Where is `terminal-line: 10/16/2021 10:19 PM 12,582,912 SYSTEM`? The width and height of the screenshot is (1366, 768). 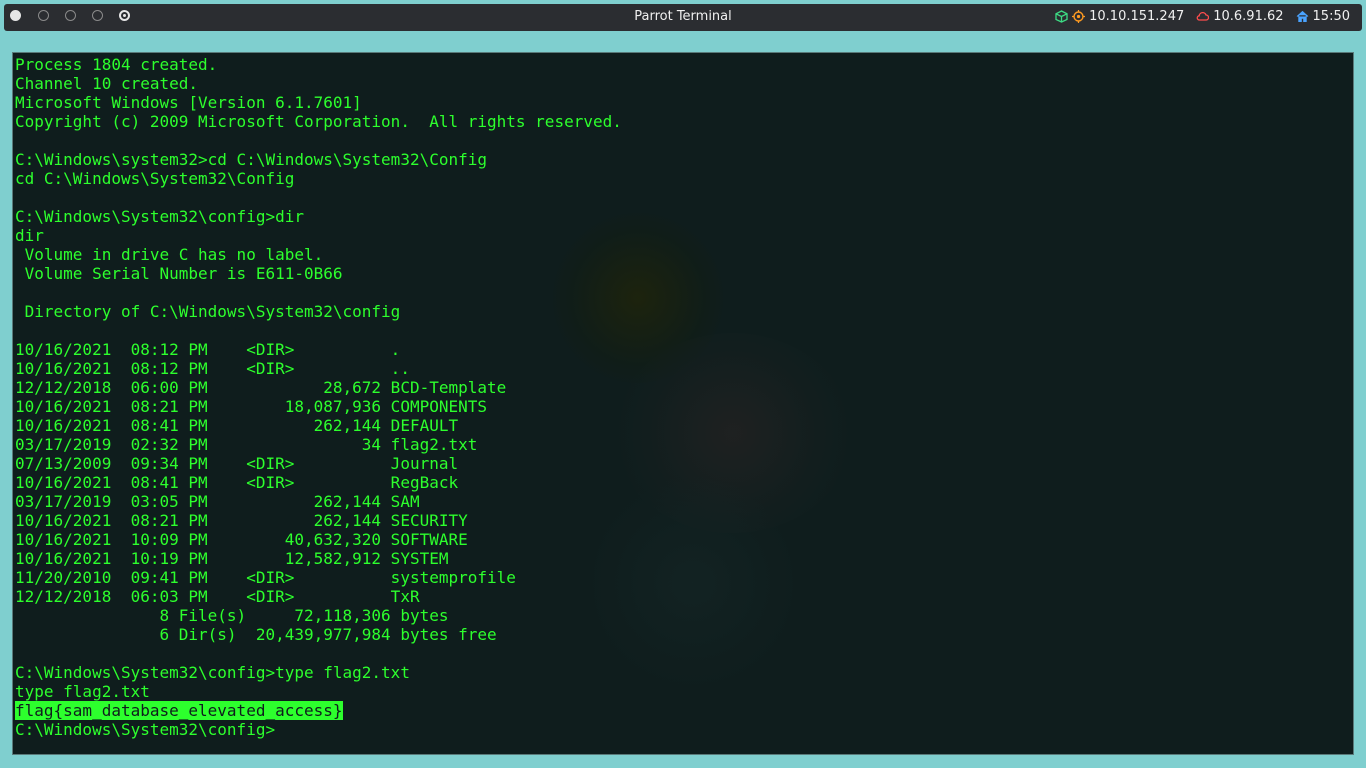
terminal-line: 10/16/2021 10:19 PM 12,582,912 SYSTEM is located at coordinates (232, 558).